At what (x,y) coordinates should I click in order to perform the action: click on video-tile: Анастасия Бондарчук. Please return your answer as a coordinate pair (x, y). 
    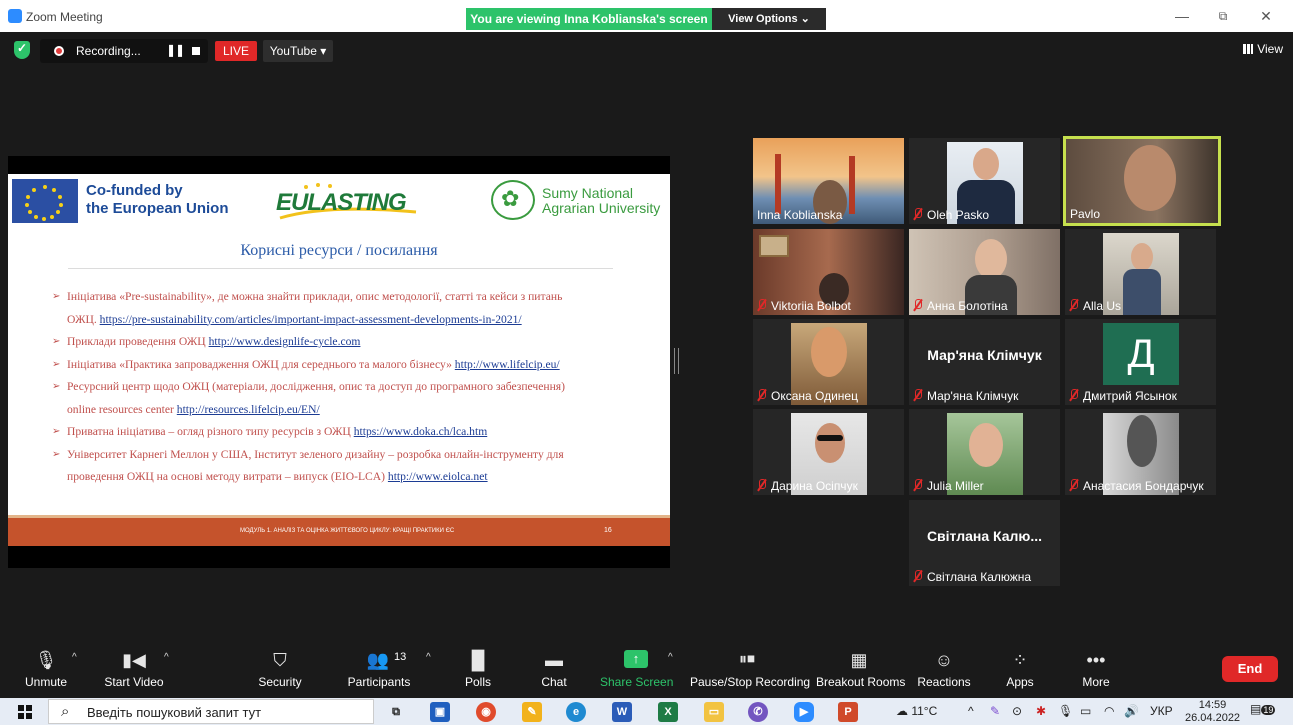
    Looking at the image, I should click on (1140, 452).